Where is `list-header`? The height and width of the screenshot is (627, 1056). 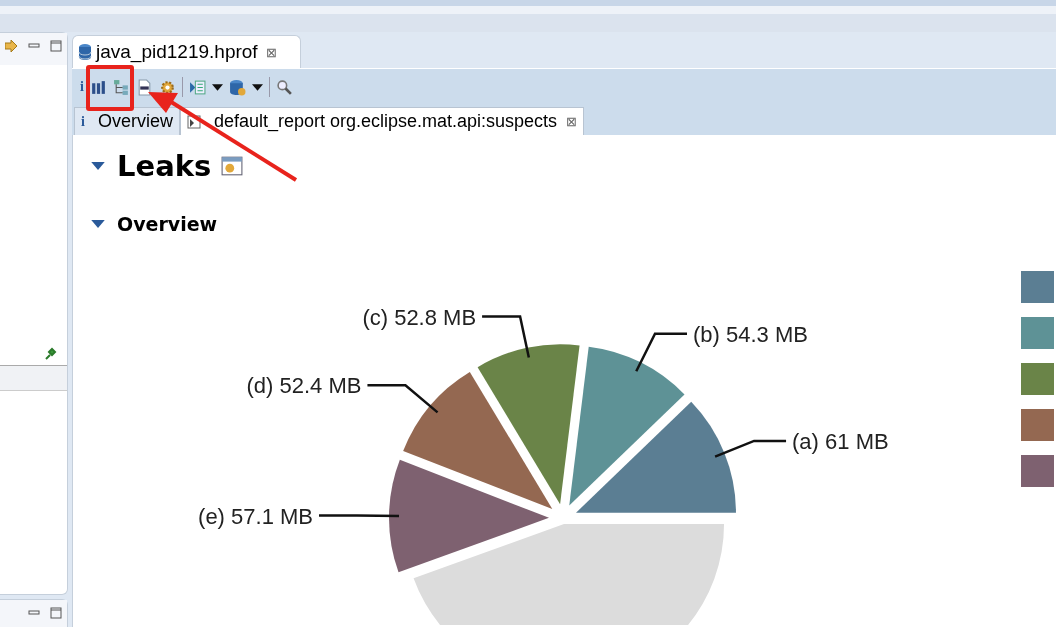 list-header is located at coordinates (33, 378).